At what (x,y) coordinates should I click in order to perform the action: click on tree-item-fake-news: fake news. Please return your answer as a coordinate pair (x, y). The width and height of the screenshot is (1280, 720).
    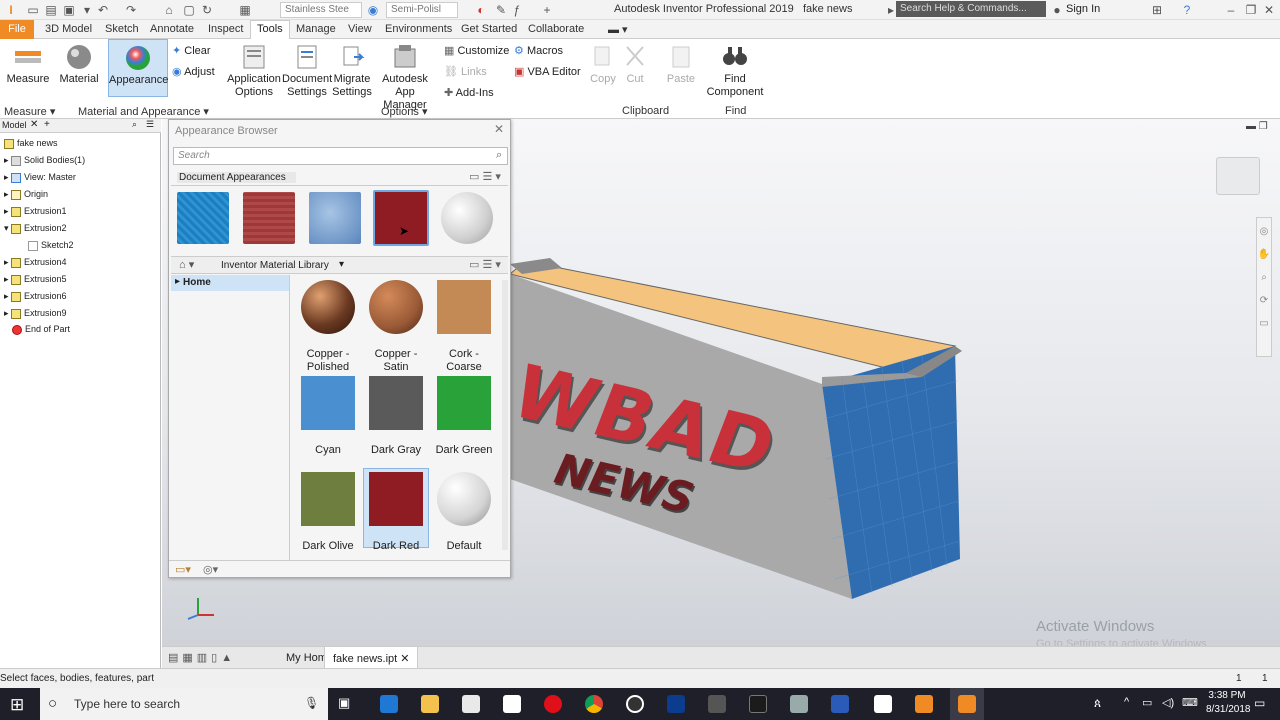
    Looking at the image, I should click on (31, 143).